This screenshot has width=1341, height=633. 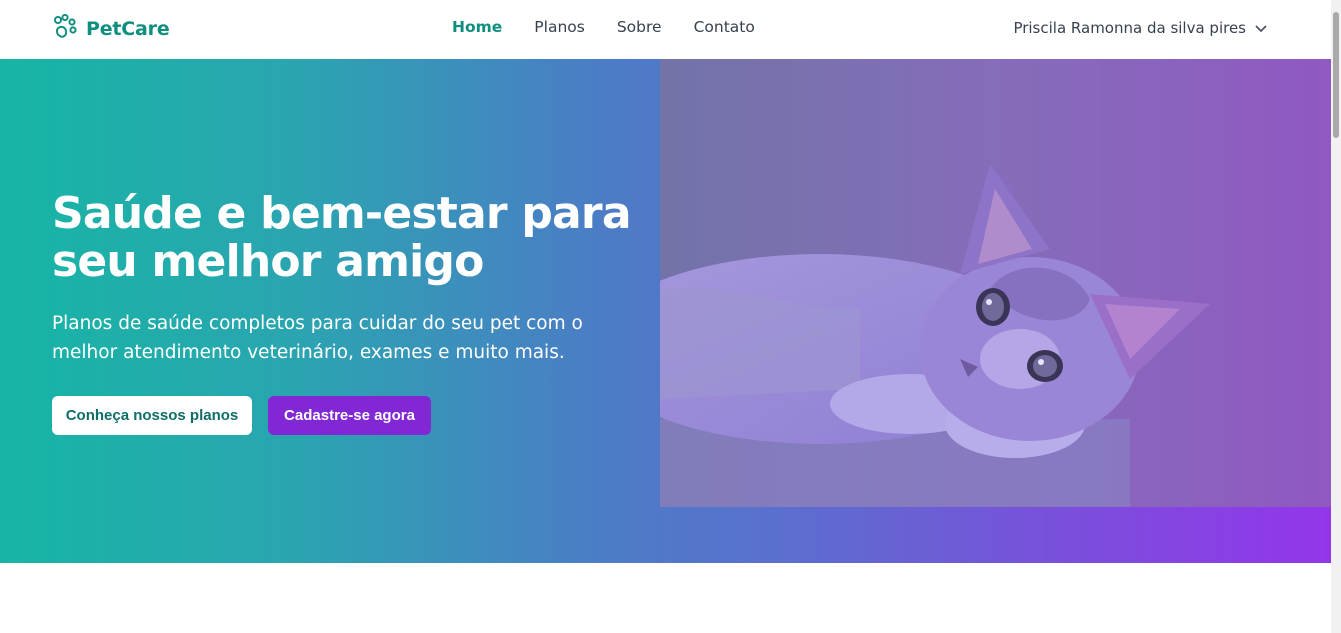 I want to click on nav-link-sobre: Sobre, so click(x=639, y=27).